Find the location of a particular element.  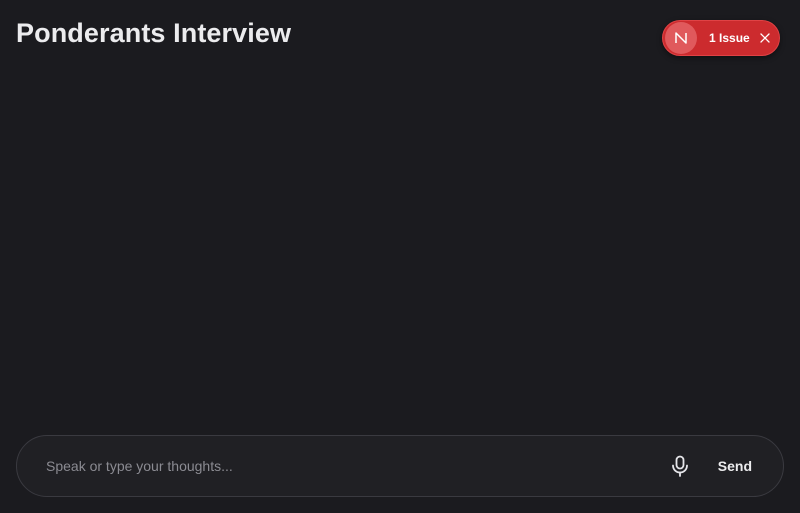

issues-badge: 1 Issue is located at coordinates (721, 38).